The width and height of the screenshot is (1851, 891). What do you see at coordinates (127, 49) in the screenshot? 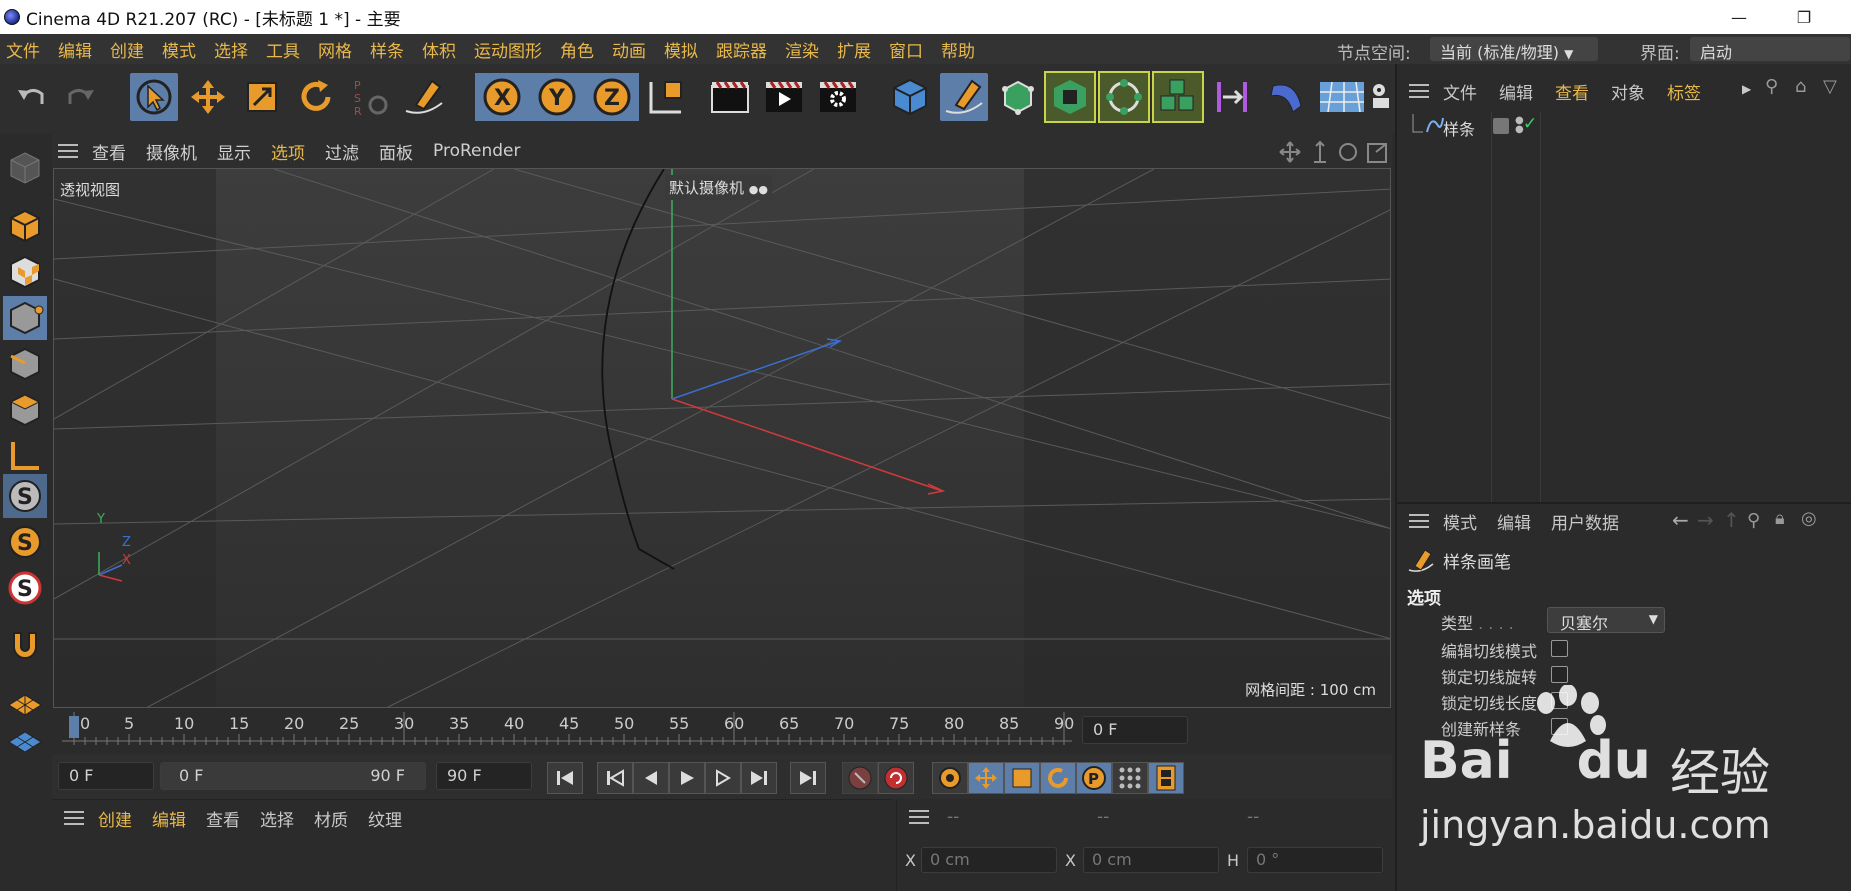
I see `menu-create: 创建` at bounding box center [127, 49].